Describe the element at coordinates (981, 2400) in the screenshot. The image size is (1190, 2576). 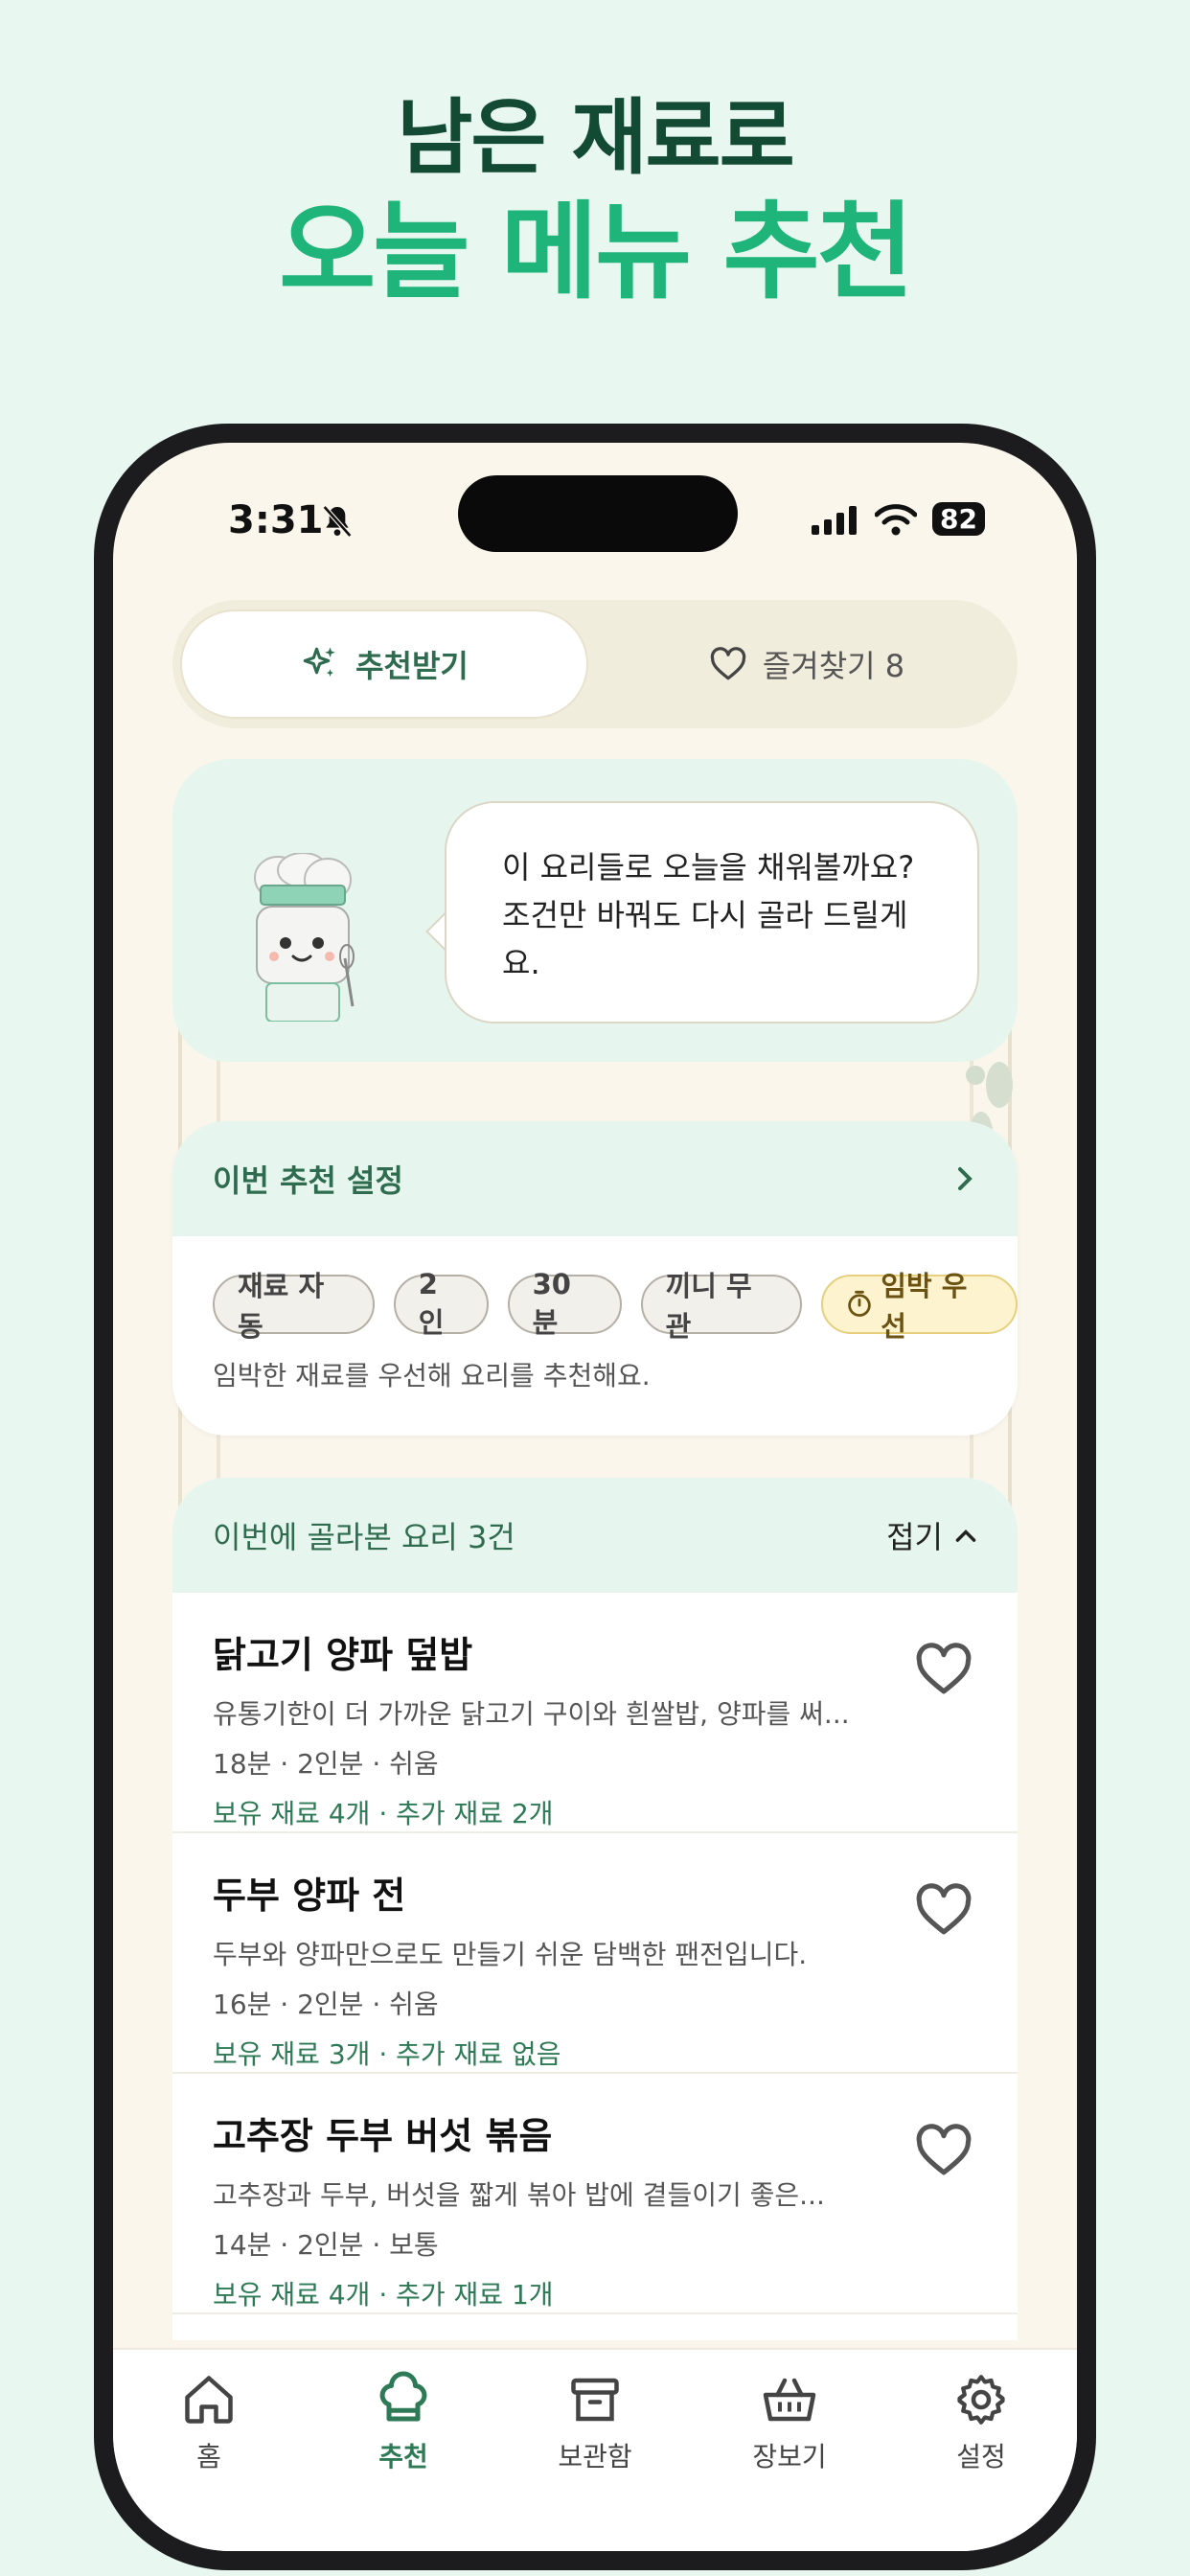
I see `gear-icon` at that location.